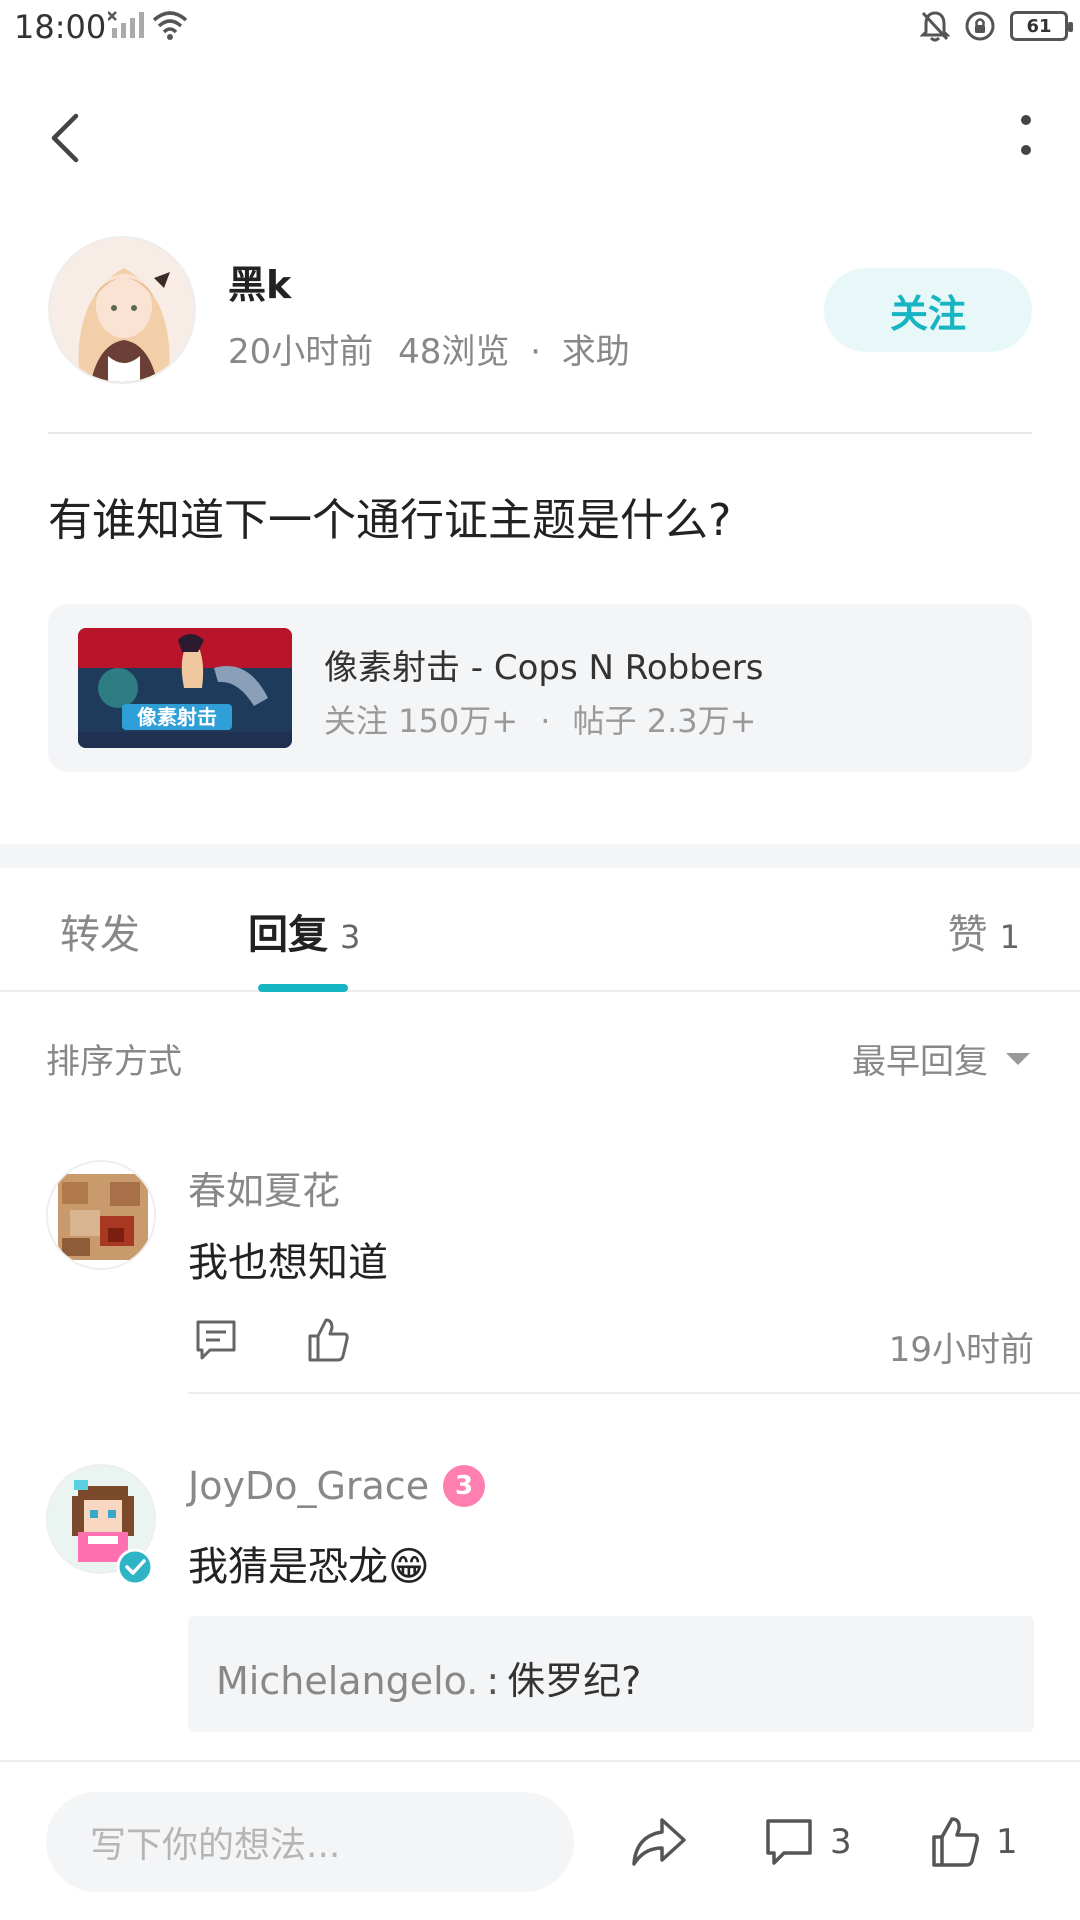  I want to click on tab-reply: 回复 3, so click(304, 931).